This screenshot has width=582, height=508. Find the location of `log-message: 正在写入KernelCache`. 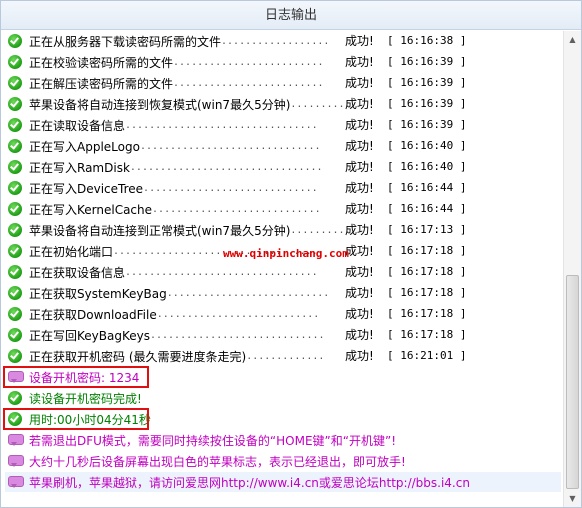

log-message: 正在写入KernelCache is located at coordinates (91, 209).